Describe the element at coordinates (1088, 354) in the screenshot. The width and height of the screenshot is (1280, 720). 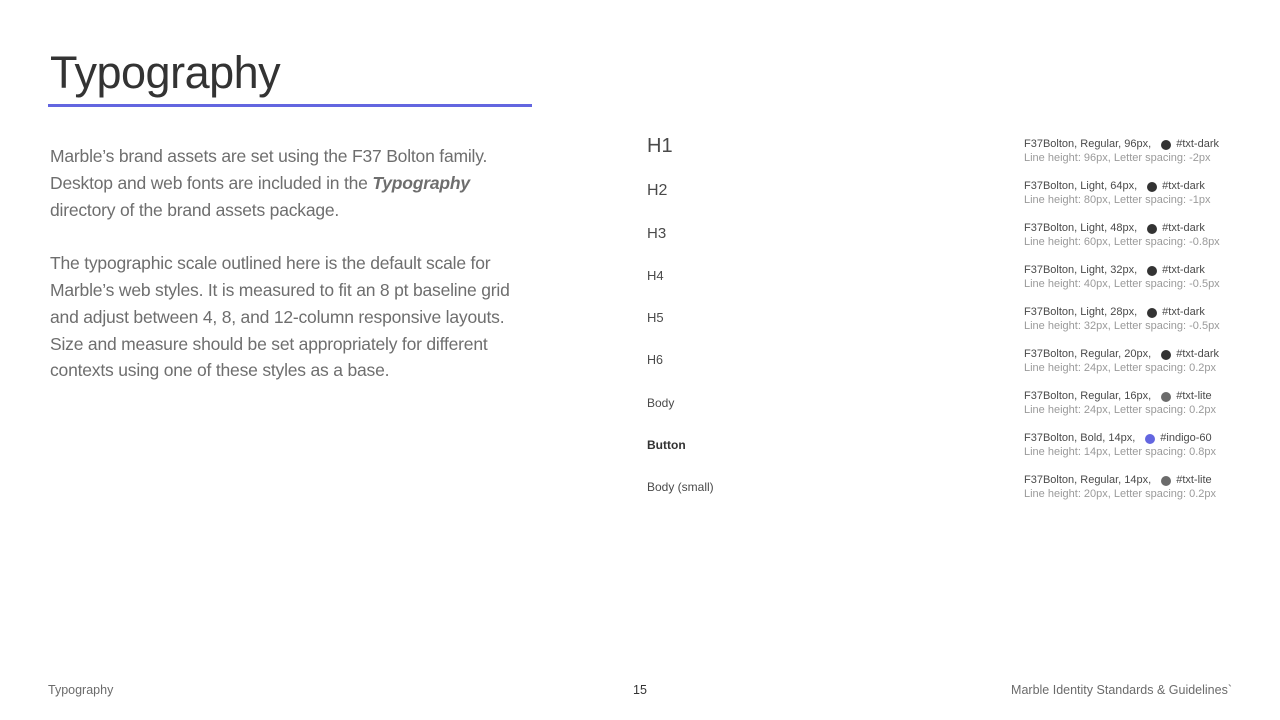
I see `spec-font: F37Bolton, Regular, 20px,` at that location.